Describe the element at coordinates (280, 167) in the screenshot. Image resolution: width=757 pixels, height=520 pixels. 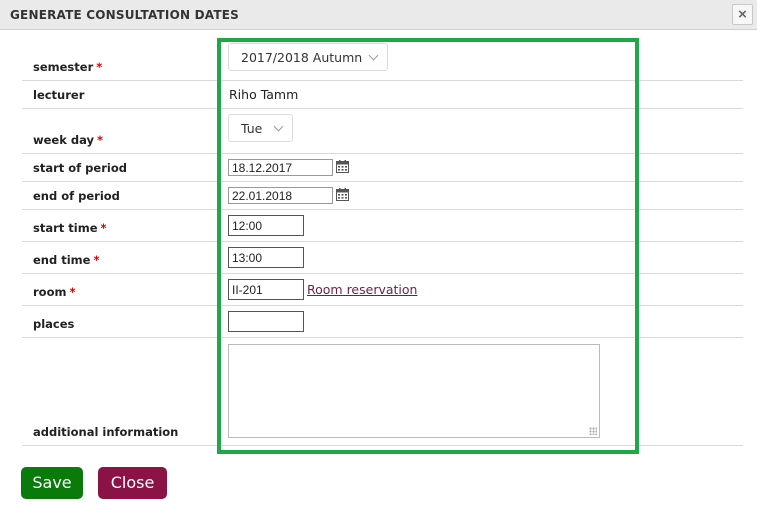
I see `start-of-period-input` at that location.